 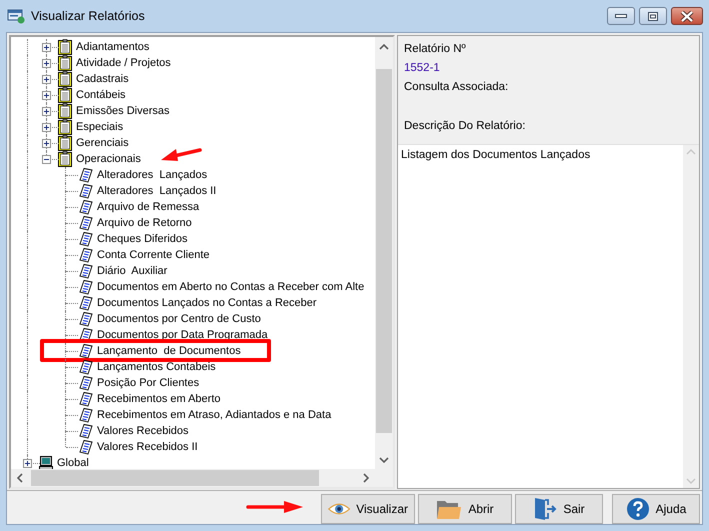 What do you see at coordinates (156, 191) in the screenshot?
I see `tree-item: Alteradores Lançados II` at bounding box center [156, 191].